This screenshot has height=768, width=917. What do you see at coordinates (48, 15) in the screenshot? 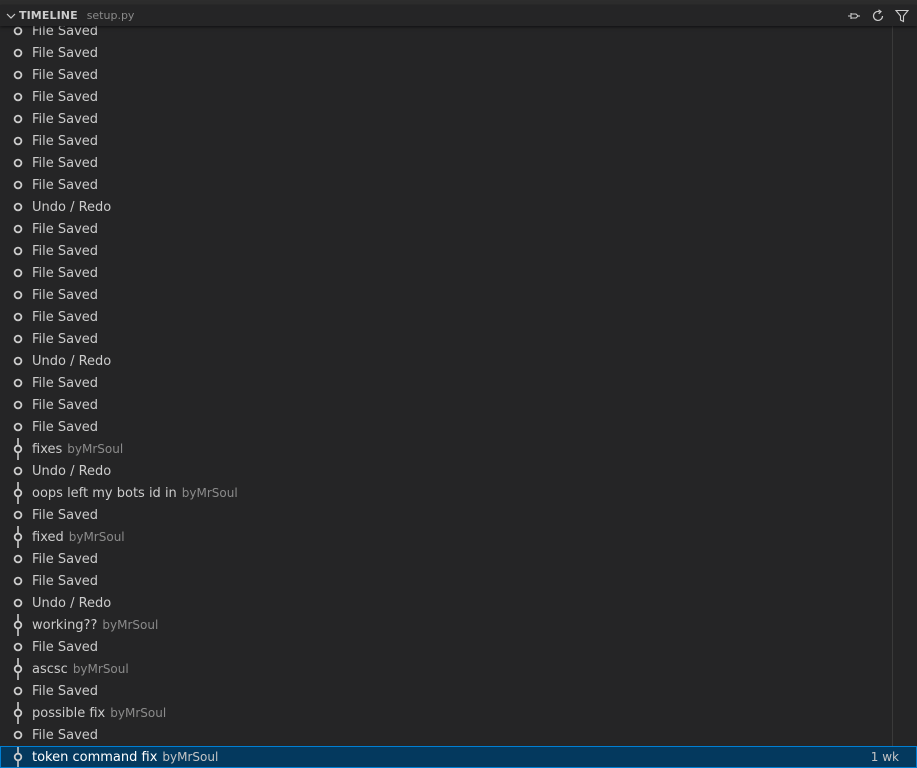
I see `panel-title: TIMELINE` at bounding box center [48, 15].